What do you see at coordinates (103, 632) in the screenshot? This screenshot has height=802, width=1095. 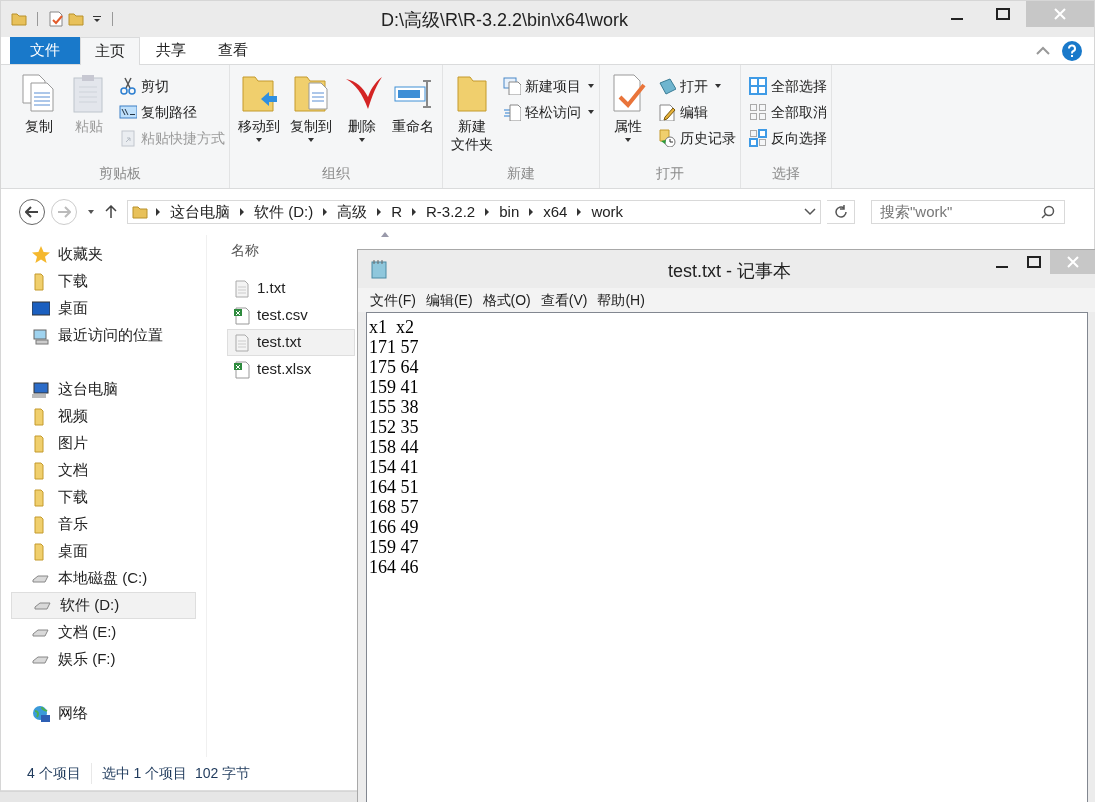 I see `nav-item: 文档 (E:)` at bounding box center [103, 632].